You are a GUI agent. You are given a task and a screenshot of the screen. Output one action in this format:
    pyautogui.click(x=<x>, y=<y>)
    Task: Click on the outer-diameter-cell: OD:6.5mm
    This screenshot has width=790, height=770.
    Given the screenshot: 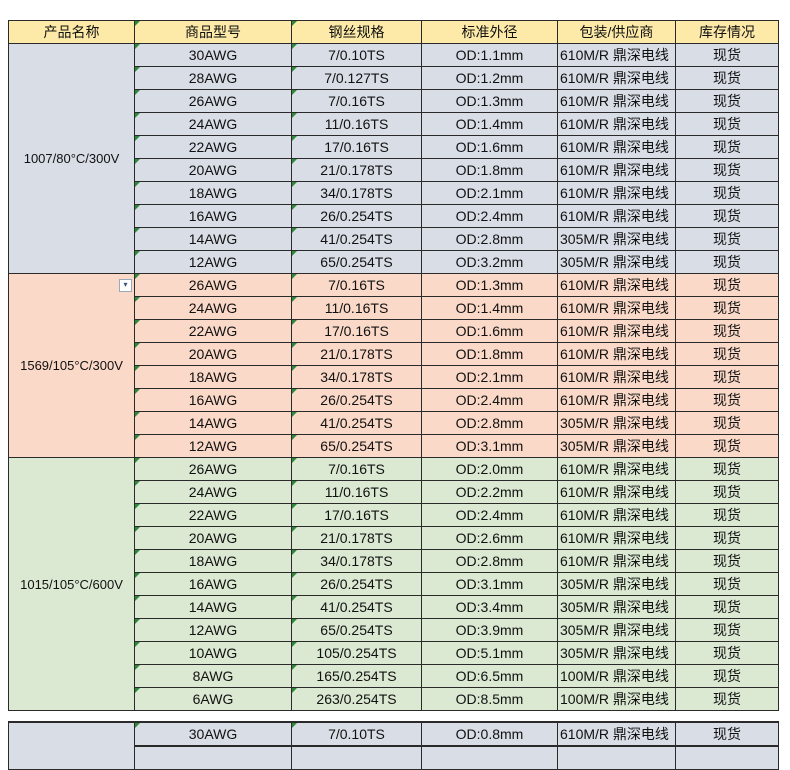 What is the action you would take?
    pyautogui.click(x=489, y=676)
    